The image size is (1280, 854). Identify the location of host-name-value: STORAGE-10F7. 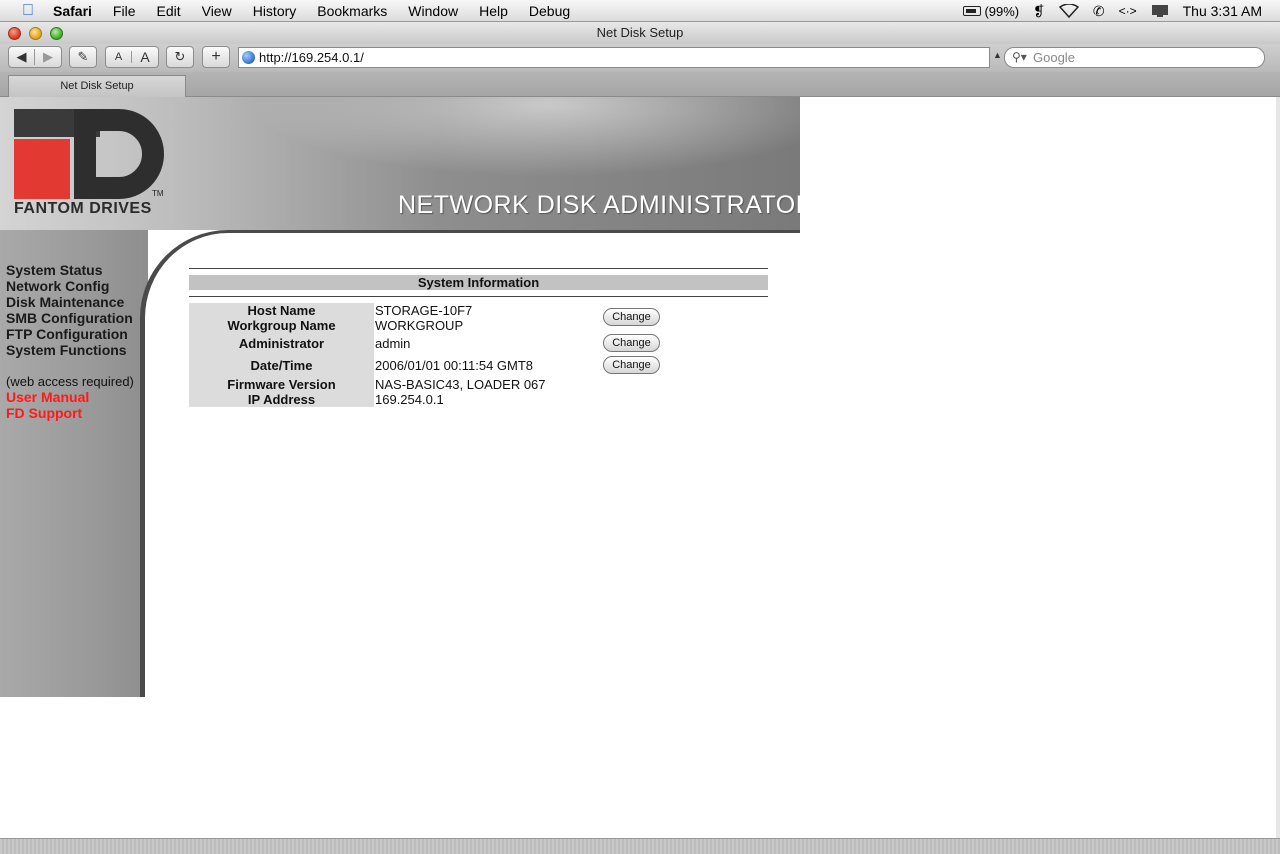
(424, 310).